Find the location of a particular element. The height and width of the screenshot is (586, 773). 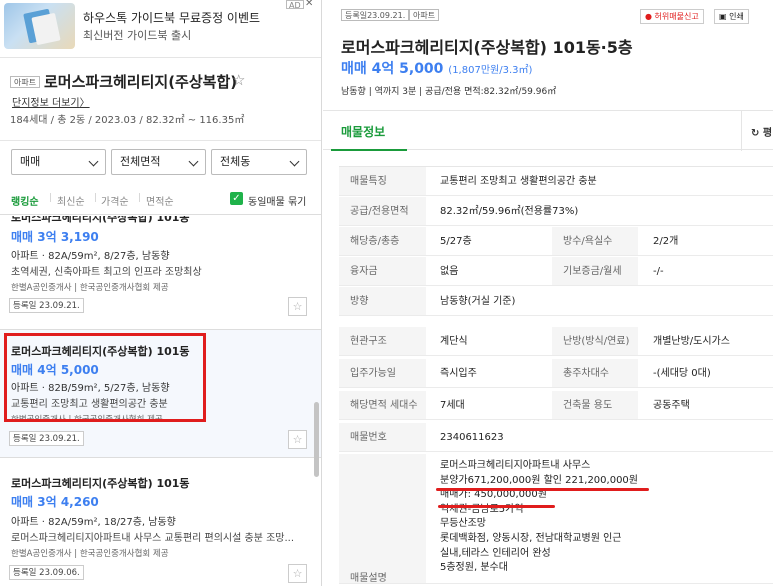

ad-banner: 하우스톡 가이드북 무료증정 이벤트 최신버전 가이드북 출시 AD ✕ is located at coordinates (160, 29).